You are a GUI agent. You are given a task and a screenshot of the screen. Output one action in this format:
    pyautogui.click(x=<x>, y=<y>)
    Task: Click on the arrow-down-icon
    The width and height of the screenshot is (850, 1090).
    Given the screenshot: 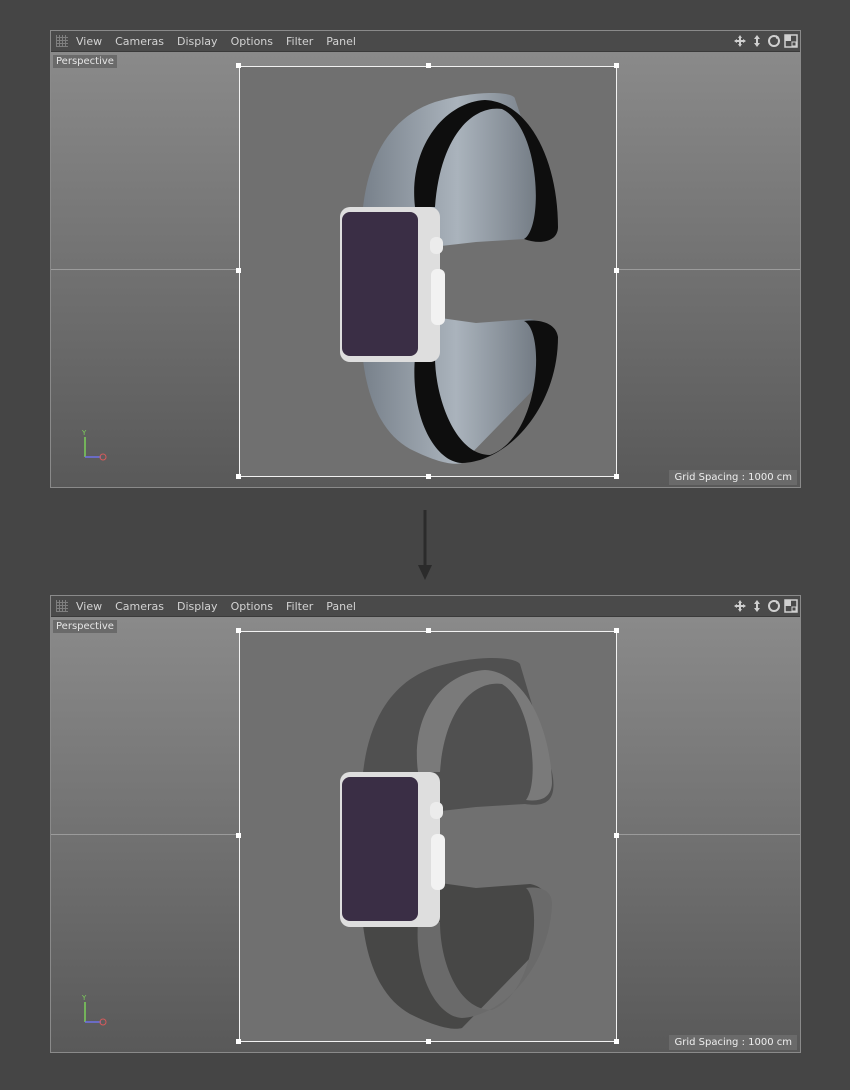 What is the action you would take?
    pyautogui.click(x=425, y=545)
    